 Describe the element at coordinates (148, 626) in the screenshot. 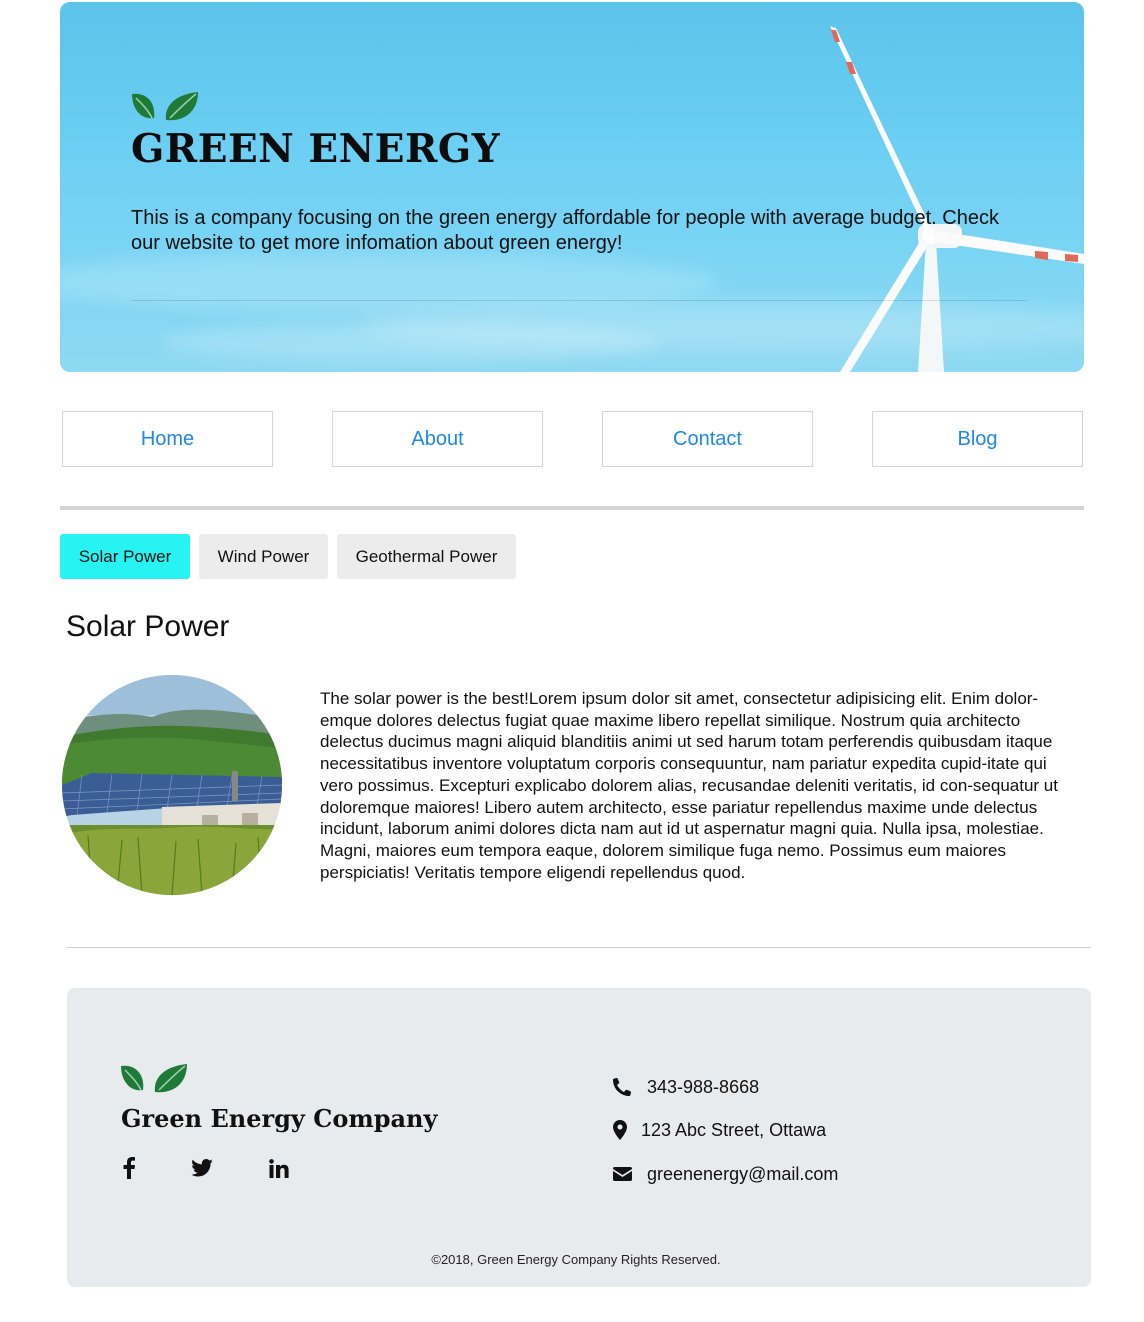

I see `section-title: Solar Power` at that location.